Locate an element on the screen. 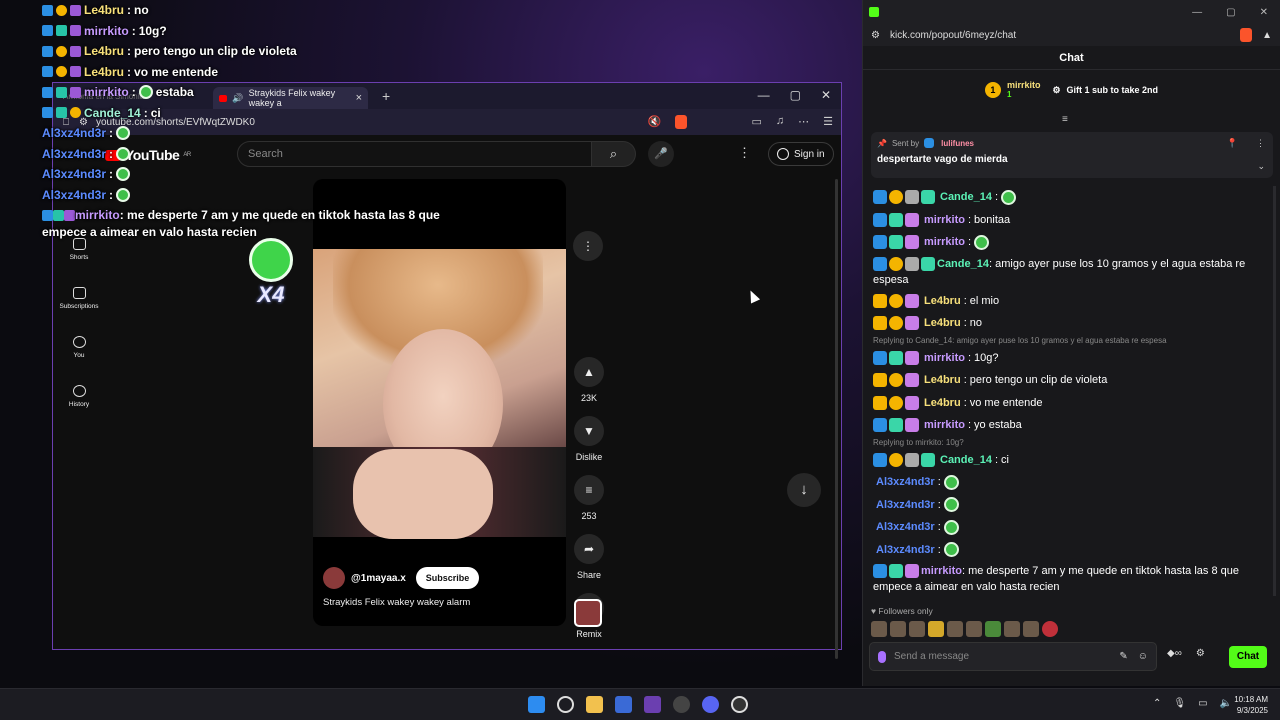 This screenshot has width=1280, height=720. share-button: ➦ Share is located at coordinates (589, 563).